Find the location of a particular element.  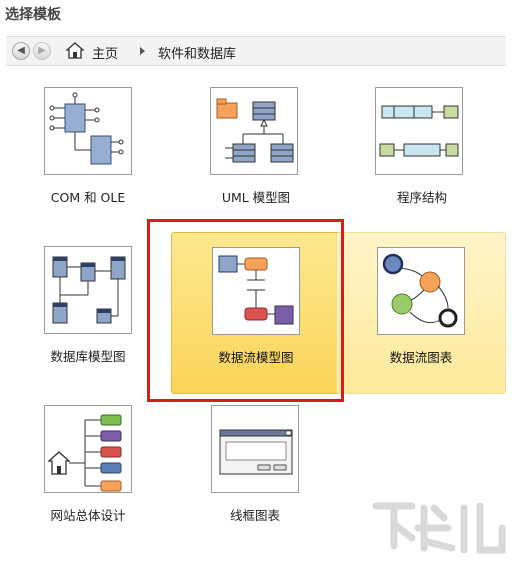

template-label: COM 和 OLE is located at coordinates (88, 197).